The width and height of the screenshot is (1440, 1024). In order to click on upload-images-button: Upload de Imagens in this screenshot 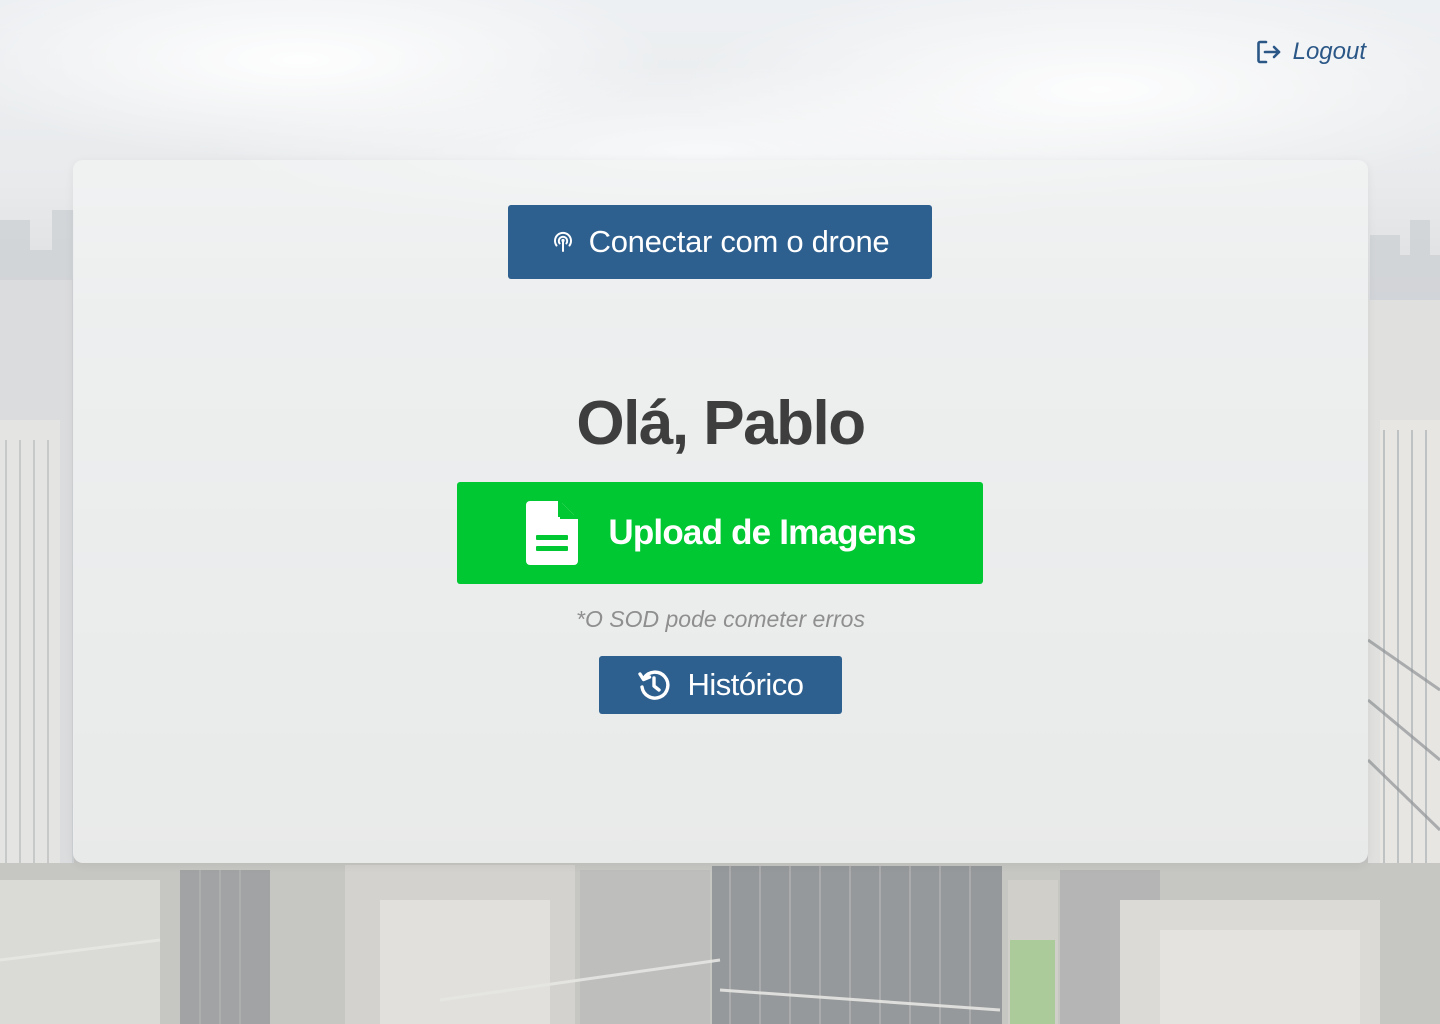, I will do `click(720, 533)`.